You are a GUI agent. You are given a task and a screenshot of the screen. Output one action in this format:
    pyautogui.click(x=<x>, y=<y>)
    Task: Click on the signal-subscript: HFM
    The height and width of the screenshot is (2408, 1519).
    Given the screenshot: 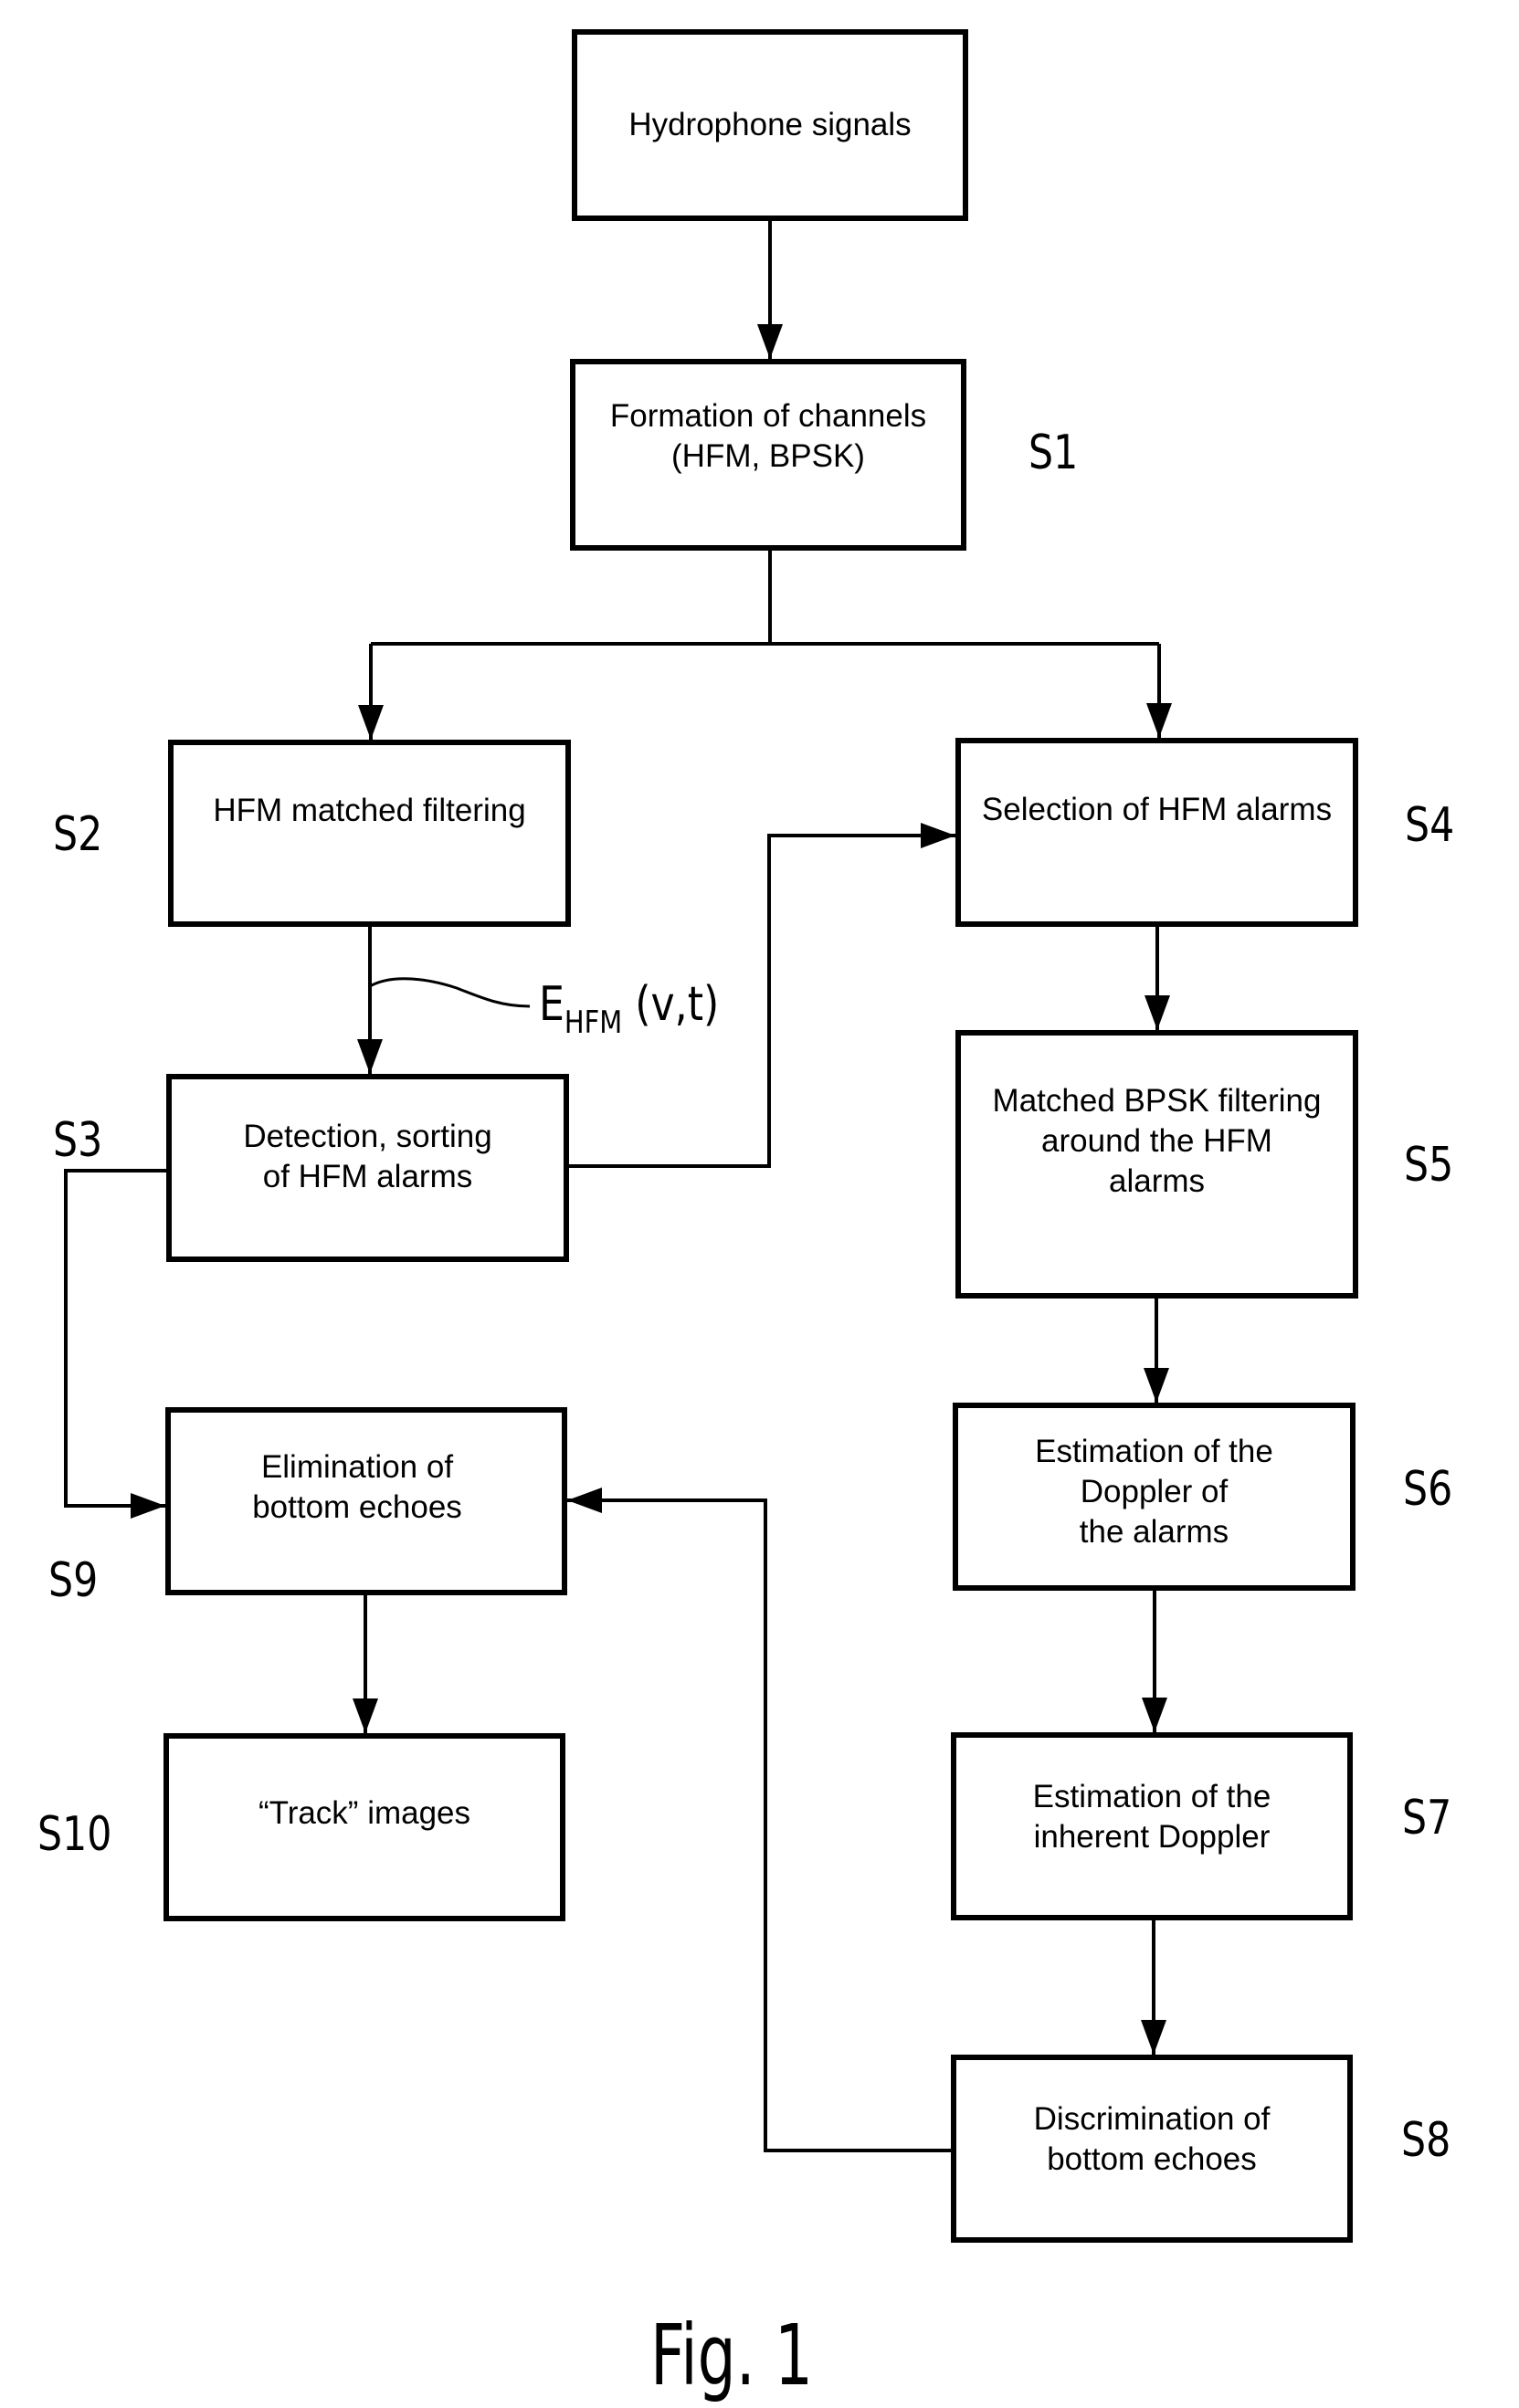 What is the action you would take?
    pyautogui.click(x=593, y=1022)
    